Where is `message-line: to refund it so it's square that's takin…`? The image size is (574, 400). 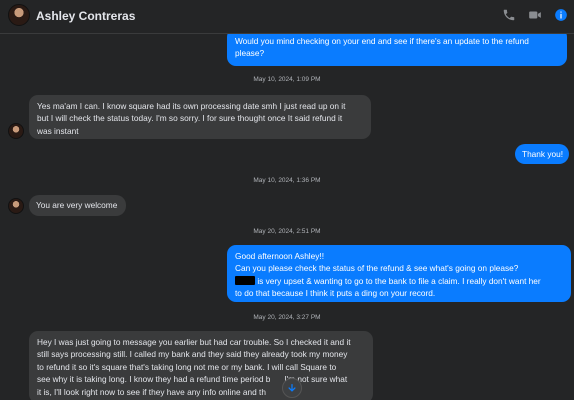
message-line: to refund it so it's square that's takin… is located at coordinates (187, 366).